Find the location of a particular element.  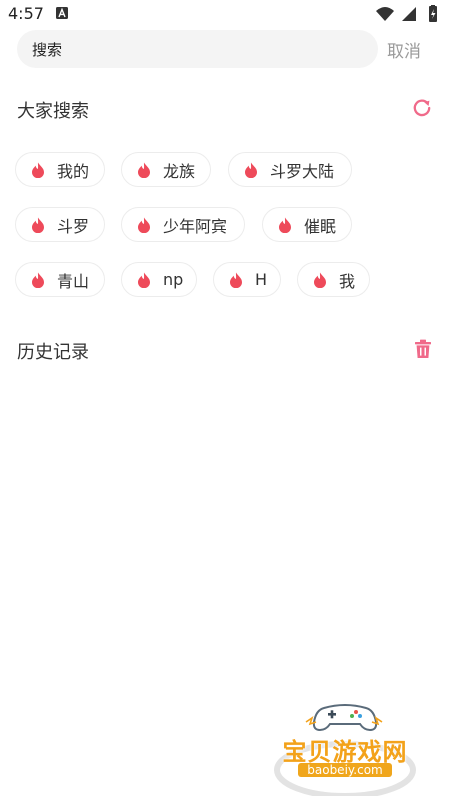

hot-search-chip: 我的 is located at coordinates (60, 169).